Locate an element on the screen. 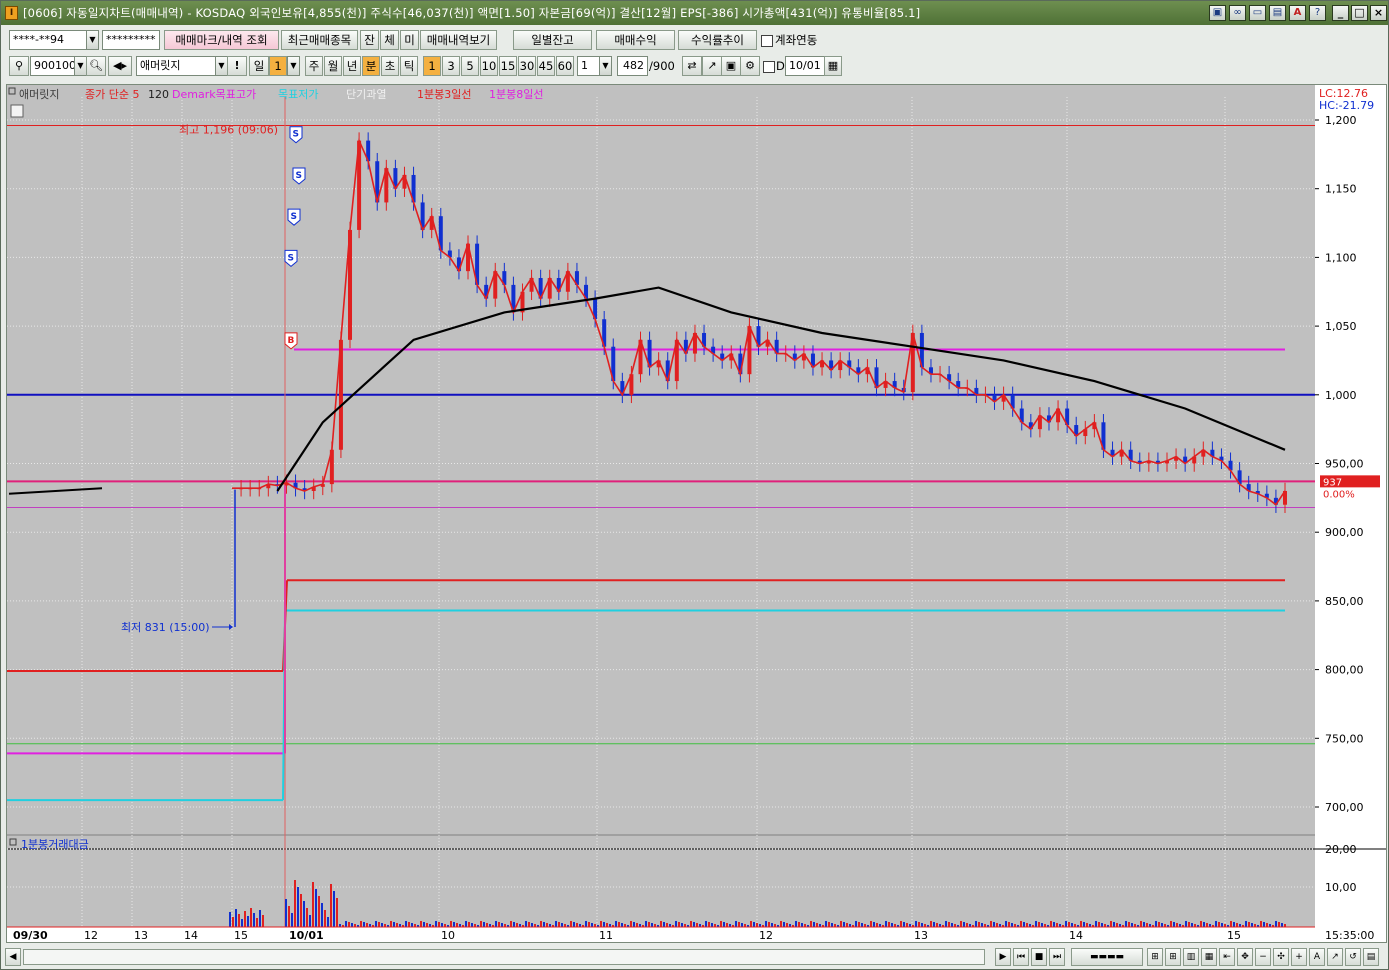 The image size is (1389, 970). trade-mark-query-button: 매매마크/내역 조회 is located at coordinates (221, 40).